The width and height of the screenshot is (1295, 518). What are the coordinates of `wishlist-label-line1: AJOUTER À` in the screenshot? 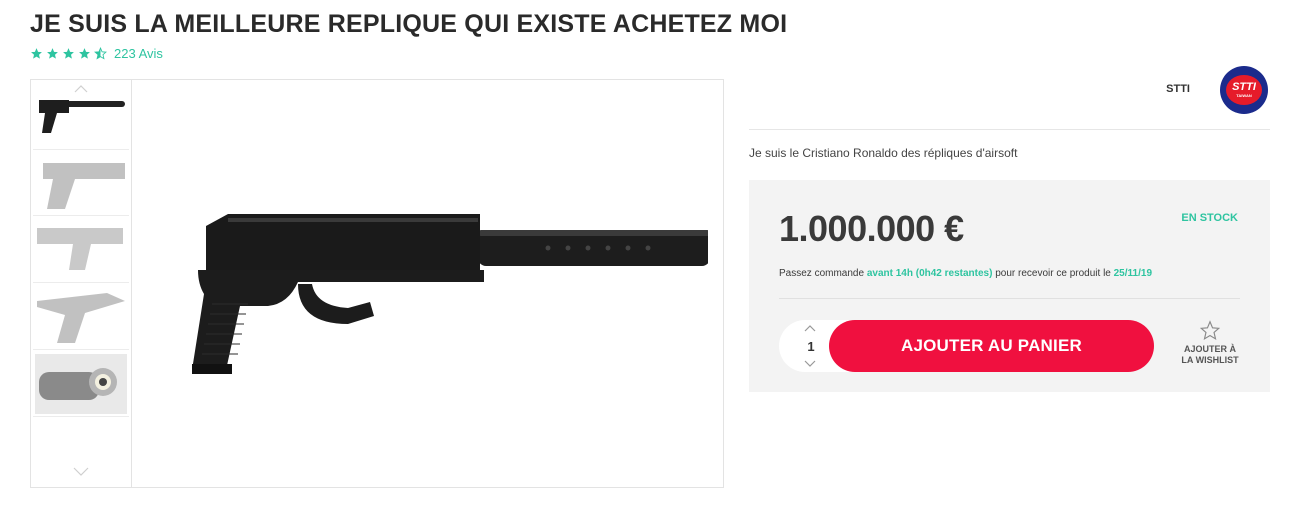 It's located at (1209, 349).